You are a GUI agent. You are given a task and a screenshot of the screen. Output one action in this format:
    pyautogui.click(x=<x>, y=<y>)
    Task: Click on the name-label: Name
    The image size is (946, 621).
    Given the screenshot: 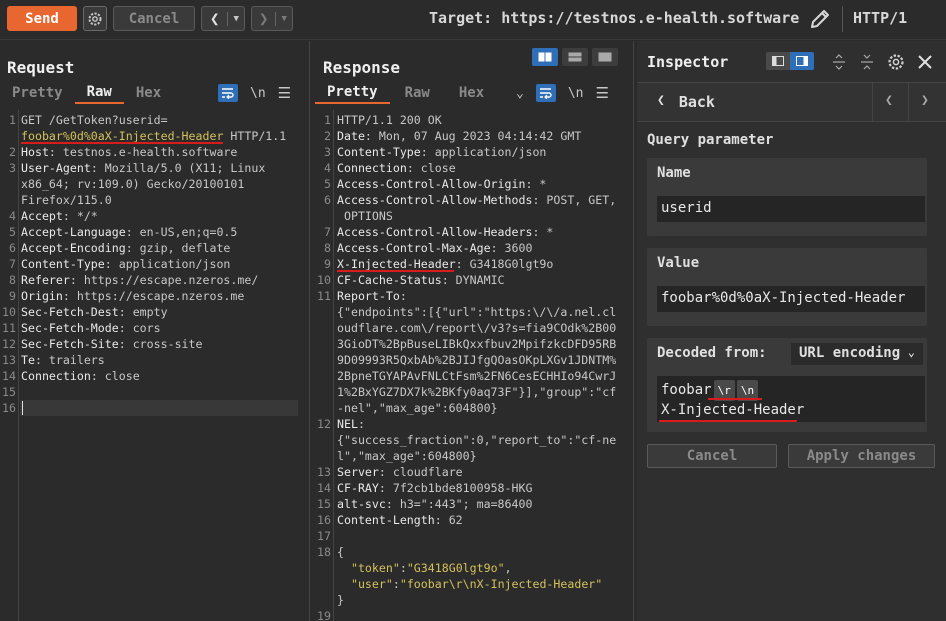 What is the action you would take?
    pyautogui.click(x=674, y=173)
    